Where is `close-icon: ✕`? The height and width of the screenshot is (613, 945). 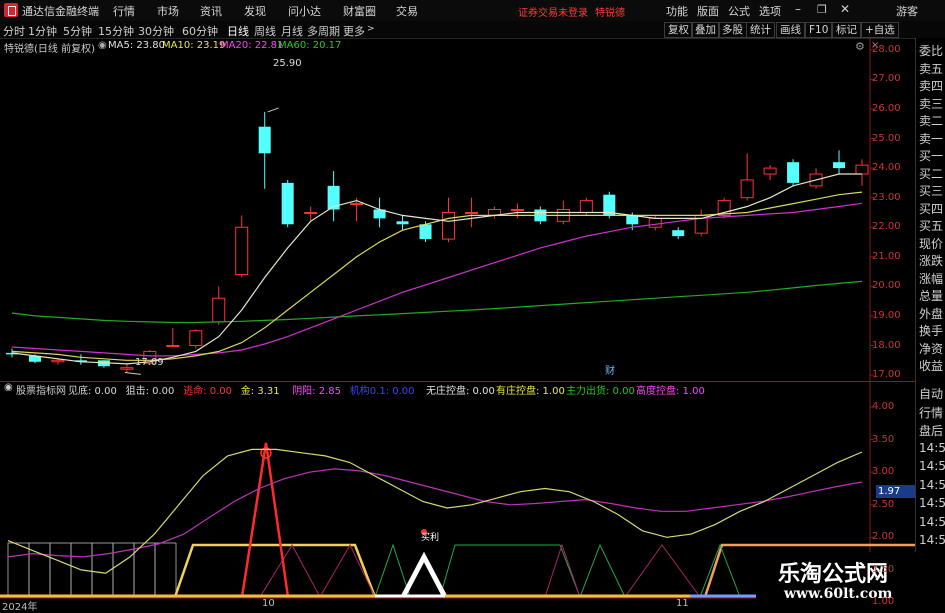 close-icon: ✕ is located at coordinates (845, 9).